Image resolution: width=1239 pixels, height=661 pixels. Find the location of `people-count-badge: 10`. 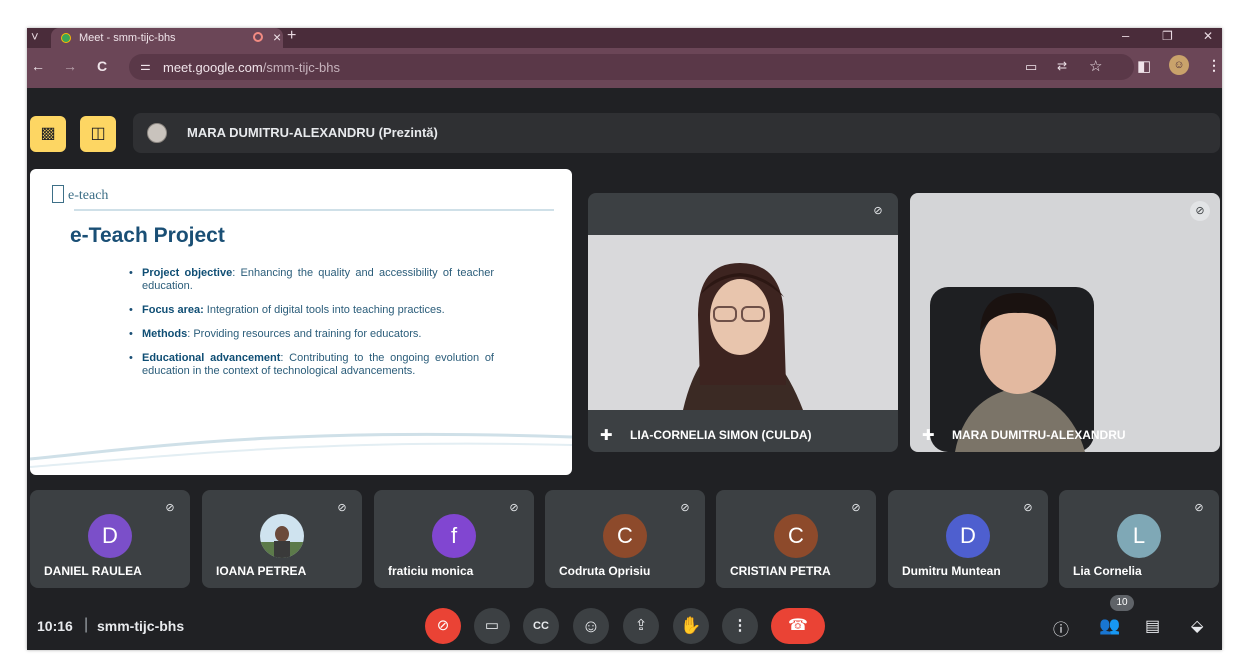

people-count-badge: 10 is located at coordinates (1122, 603).